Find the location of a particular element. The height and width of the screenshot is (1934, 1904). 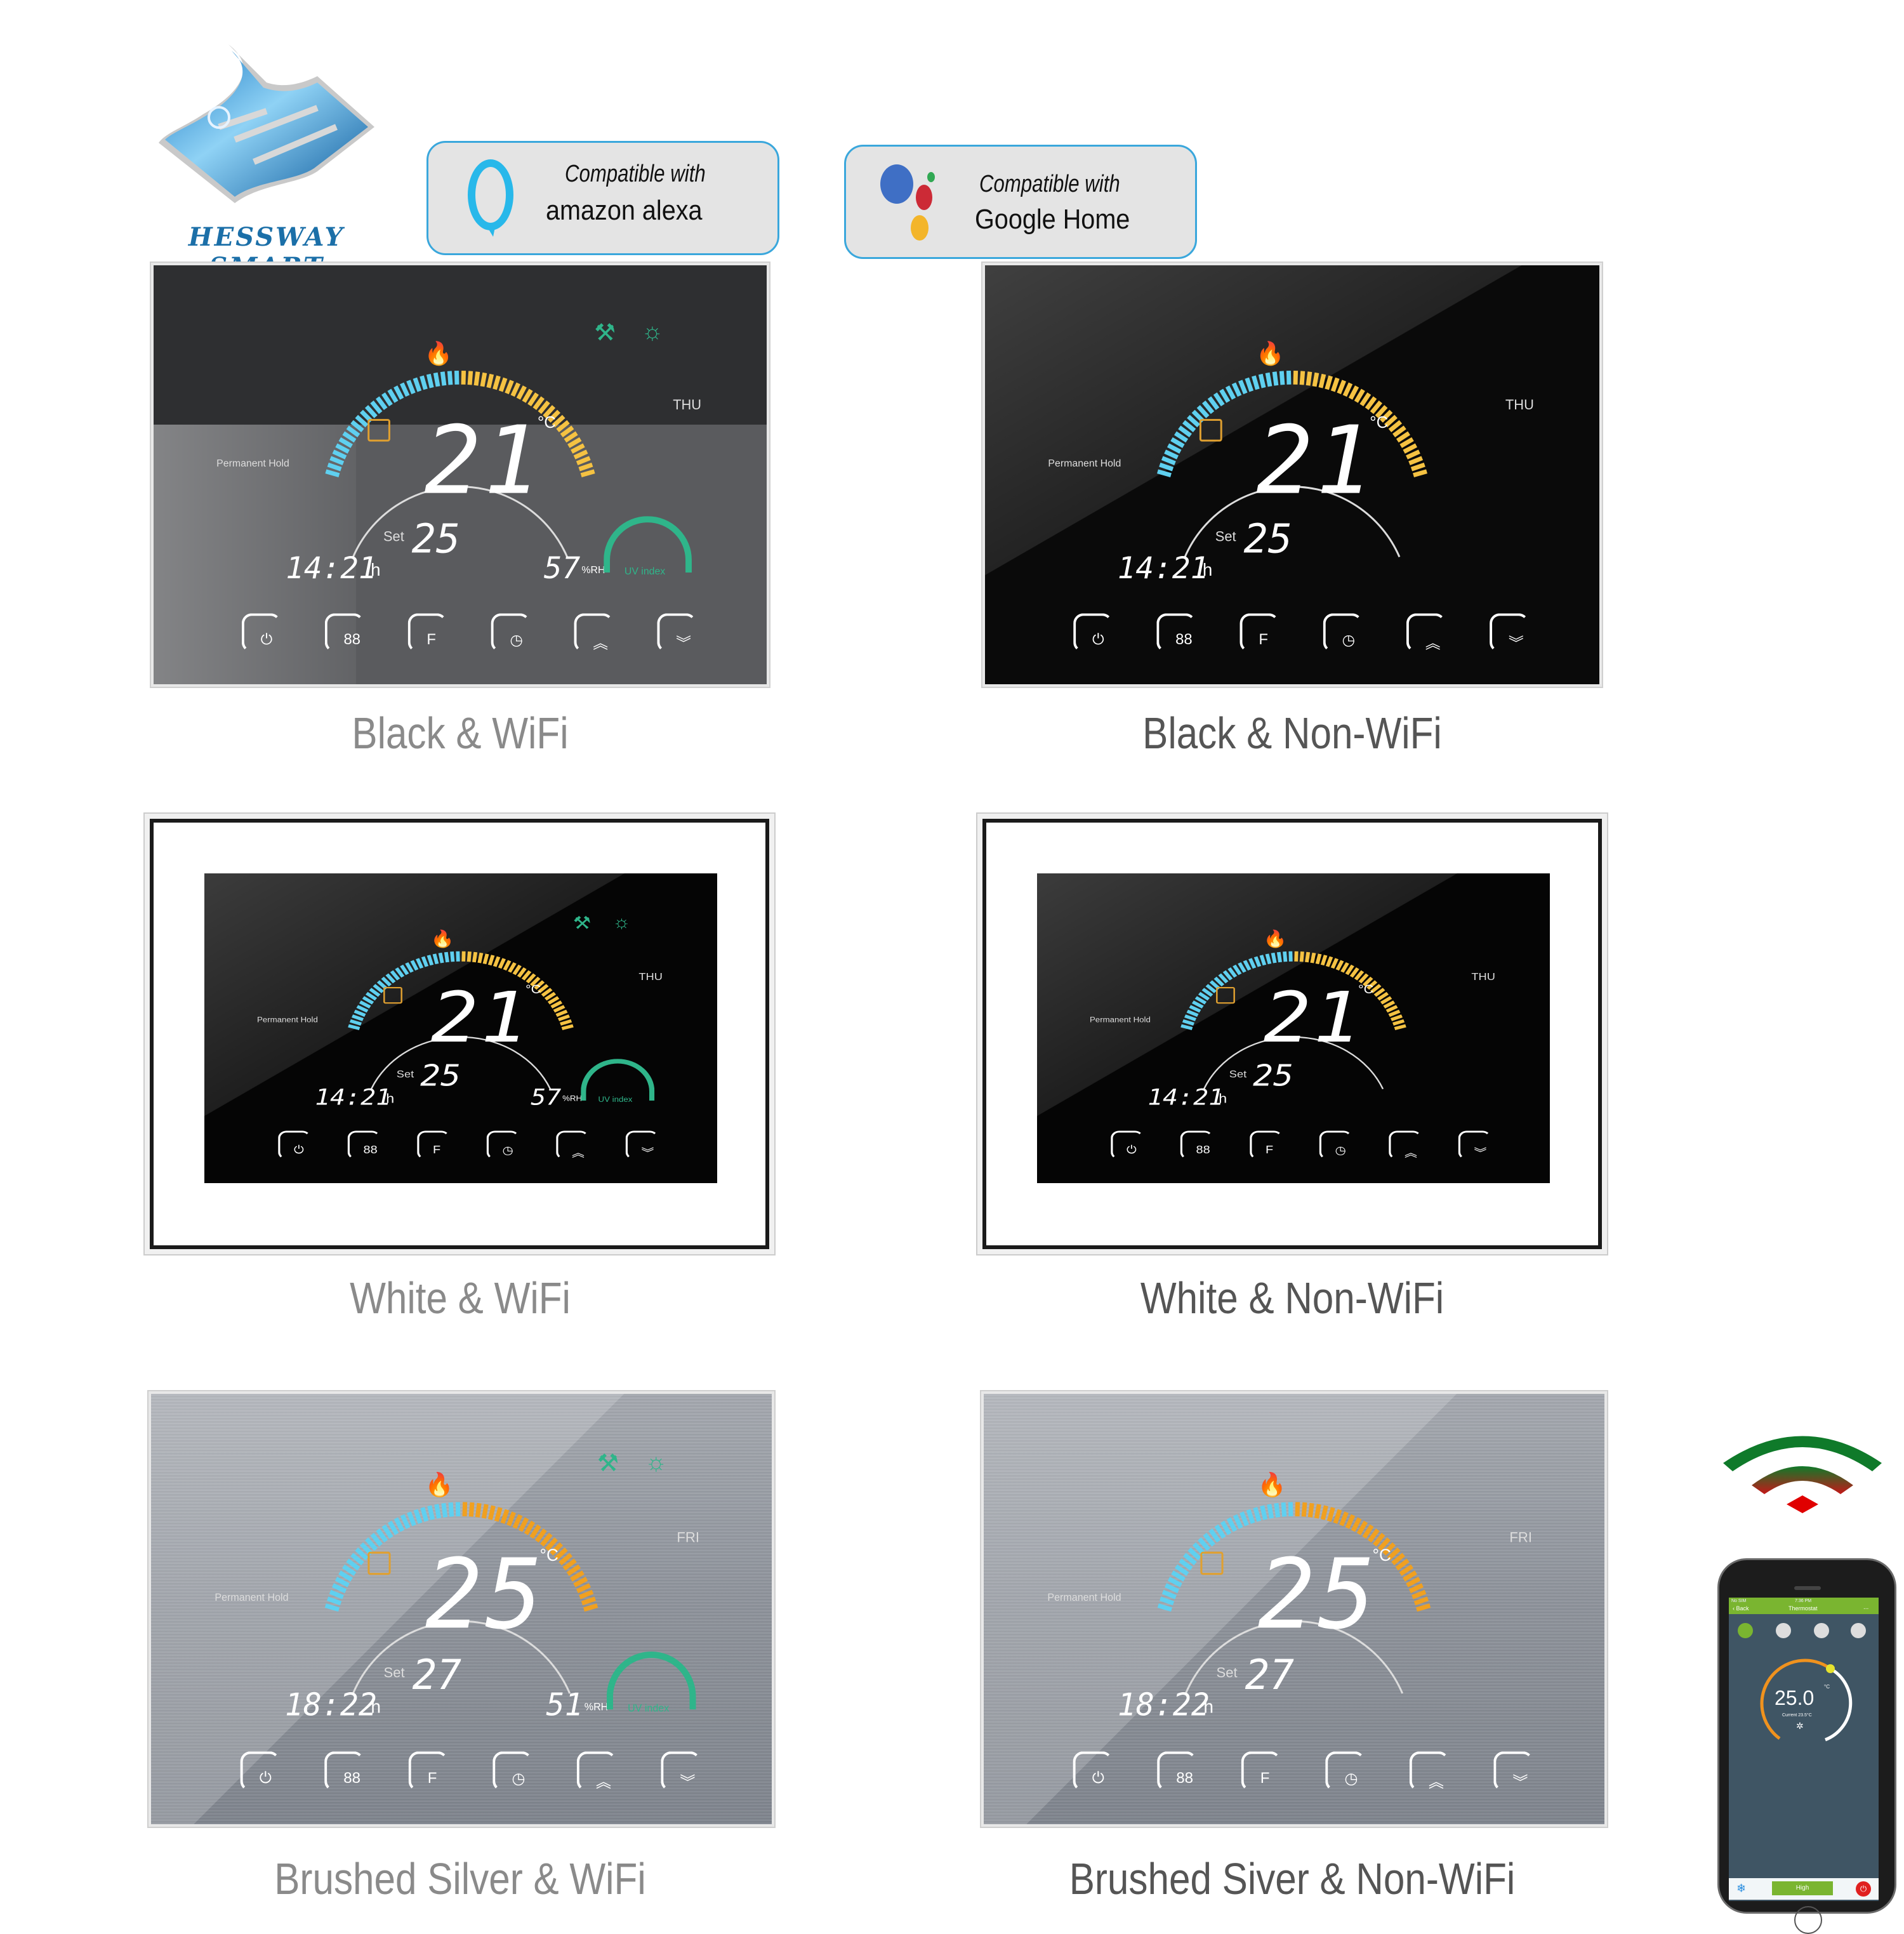

home-button is located at coordinates (1808, 1920).